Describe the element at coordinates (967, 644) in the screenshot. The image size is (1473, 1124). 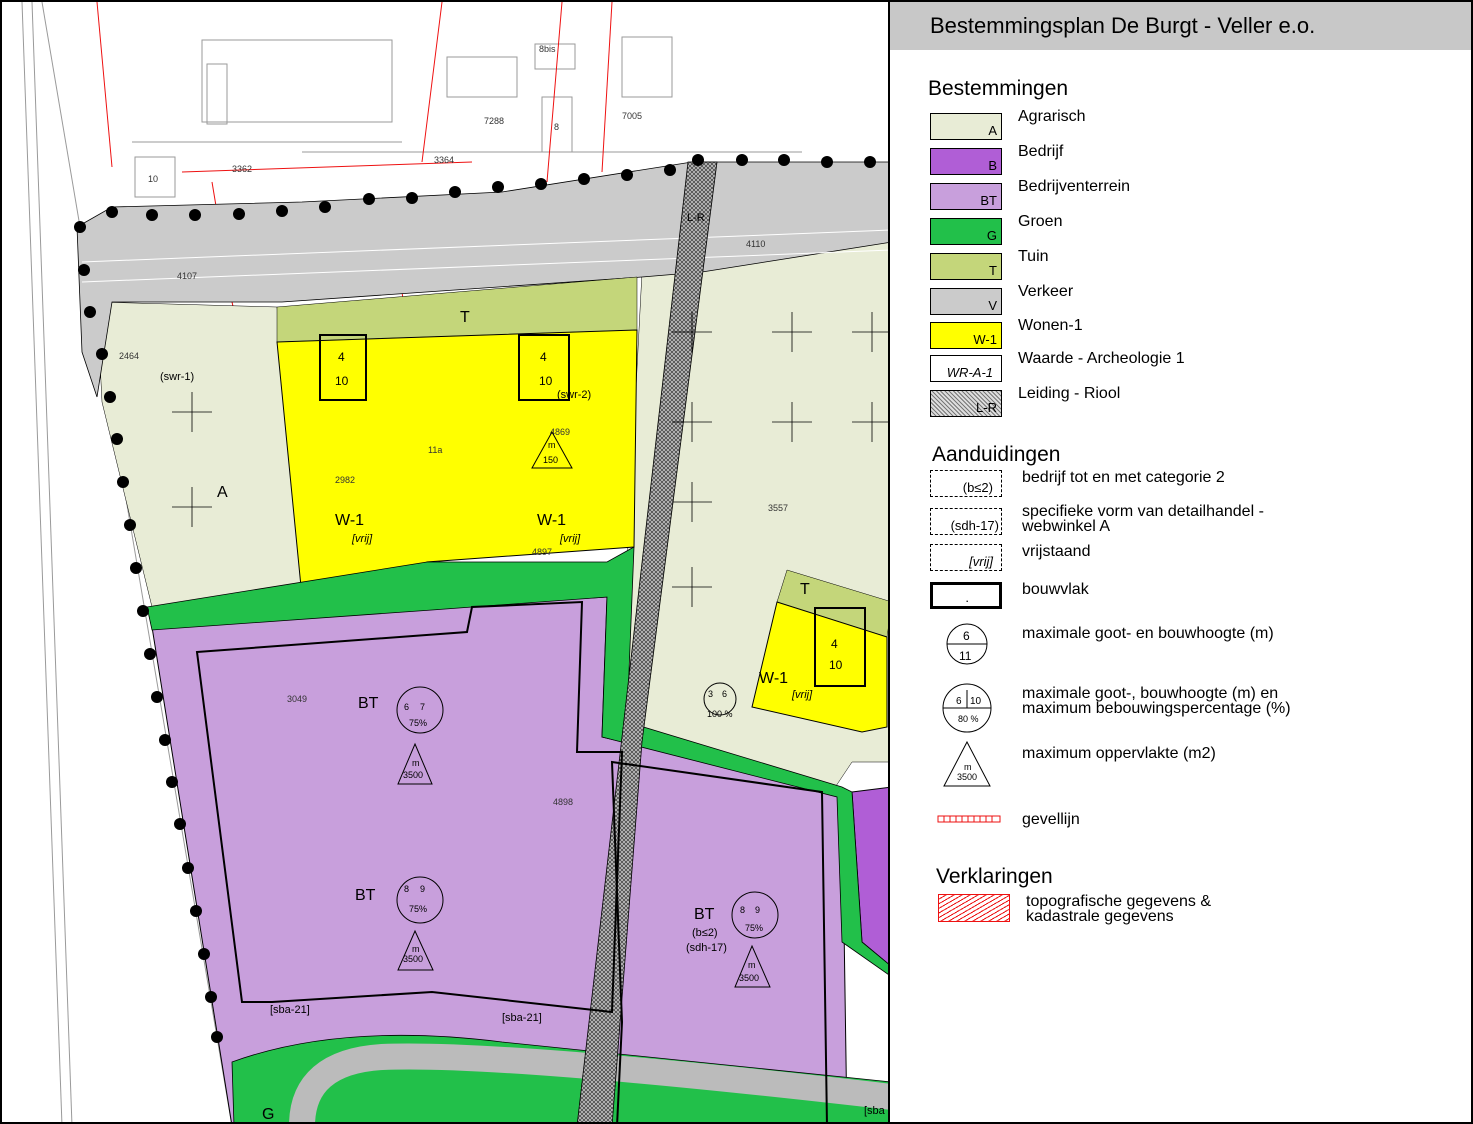
I see `goot-bouwhoogte-symbol: 6 11` at that location.